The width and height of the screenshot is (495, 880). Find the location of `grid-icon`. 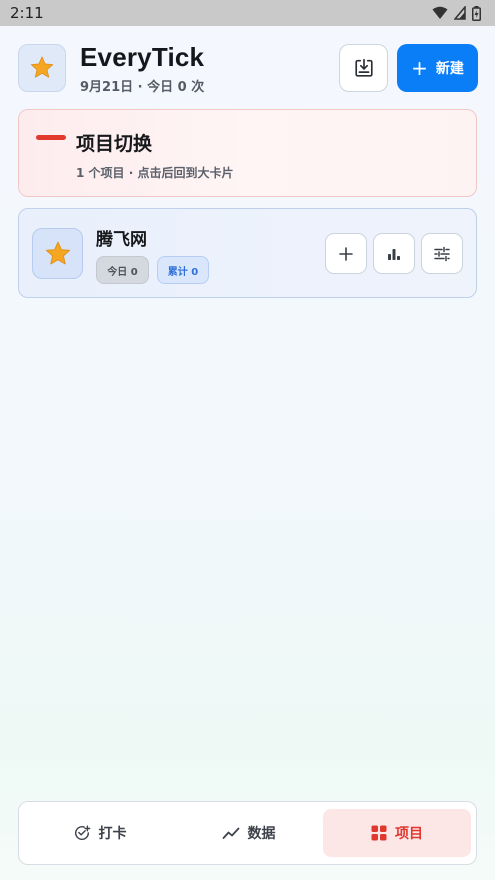

grid-icon is located at coordinates (379, 833).